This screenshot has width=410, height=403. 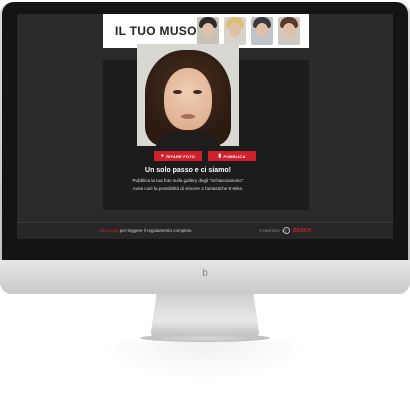 What do you see at coordinates (232, 156) in the screenshot?
I see `publish-button: ▮ PUBBLICA` at bounding box center [232, 156].